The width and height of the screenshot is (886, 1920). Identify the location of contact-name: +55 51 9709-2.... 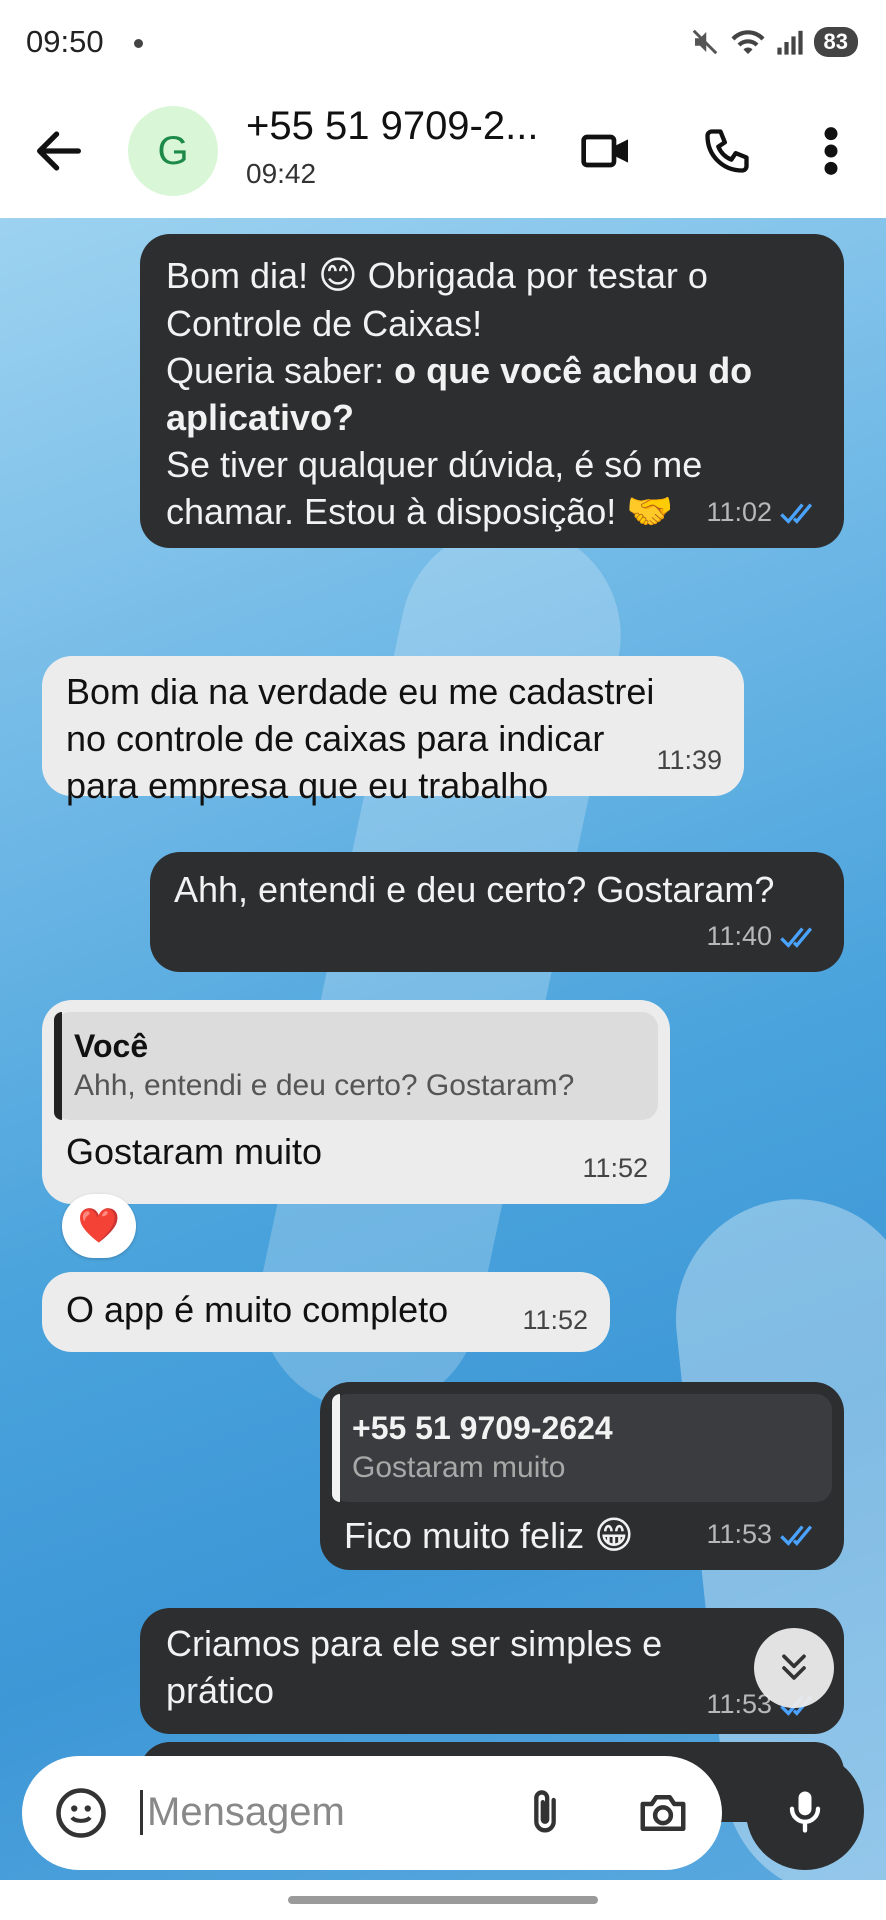
(401, 126).